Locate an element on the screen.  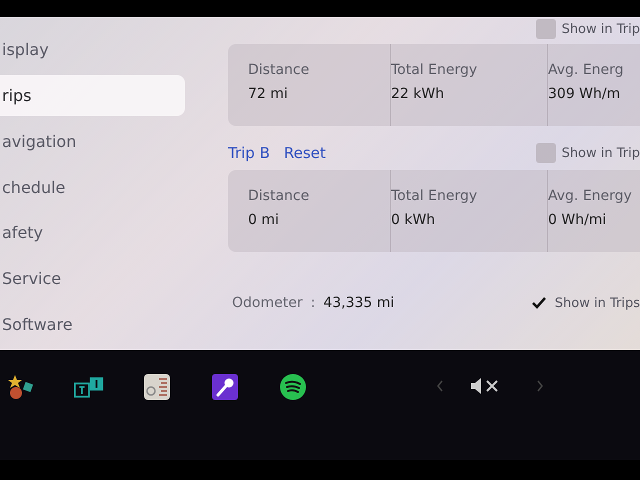
reset-link: Reset is located at coordinates (305, 153).